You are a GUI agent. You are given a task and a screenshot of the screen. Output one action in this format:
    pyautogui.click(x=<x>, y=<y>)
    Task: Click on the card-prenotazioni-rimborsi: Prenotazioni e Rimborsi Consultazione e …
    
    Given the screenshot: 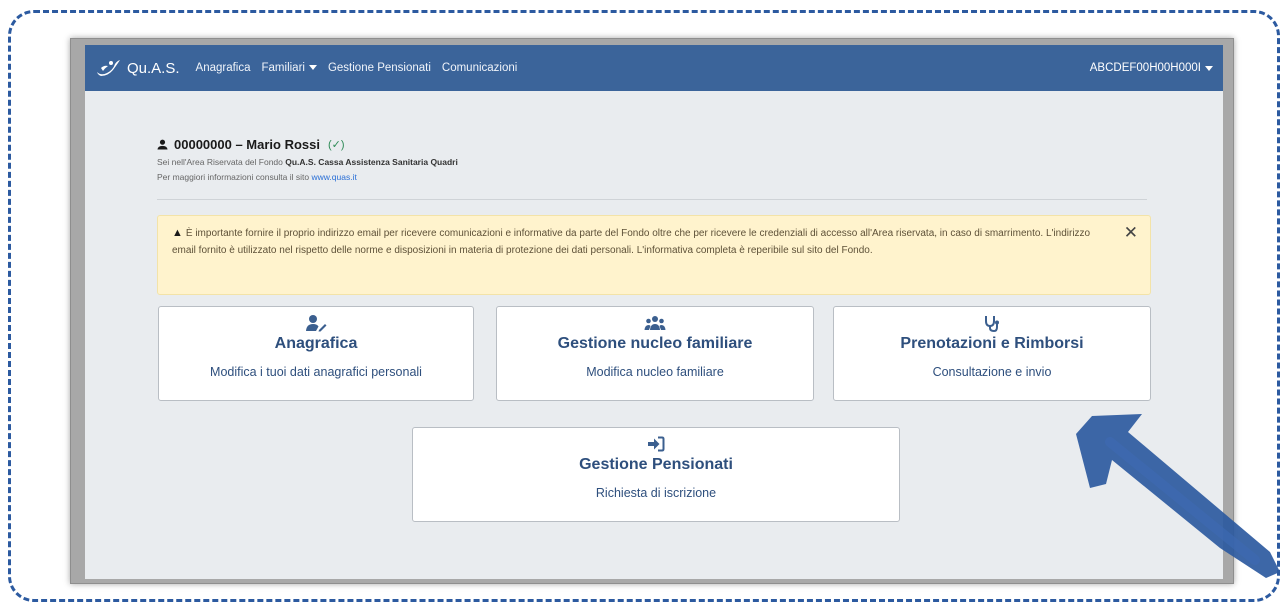 What is the action you would take?
    pyautogui.click(x=992, y=353)
    